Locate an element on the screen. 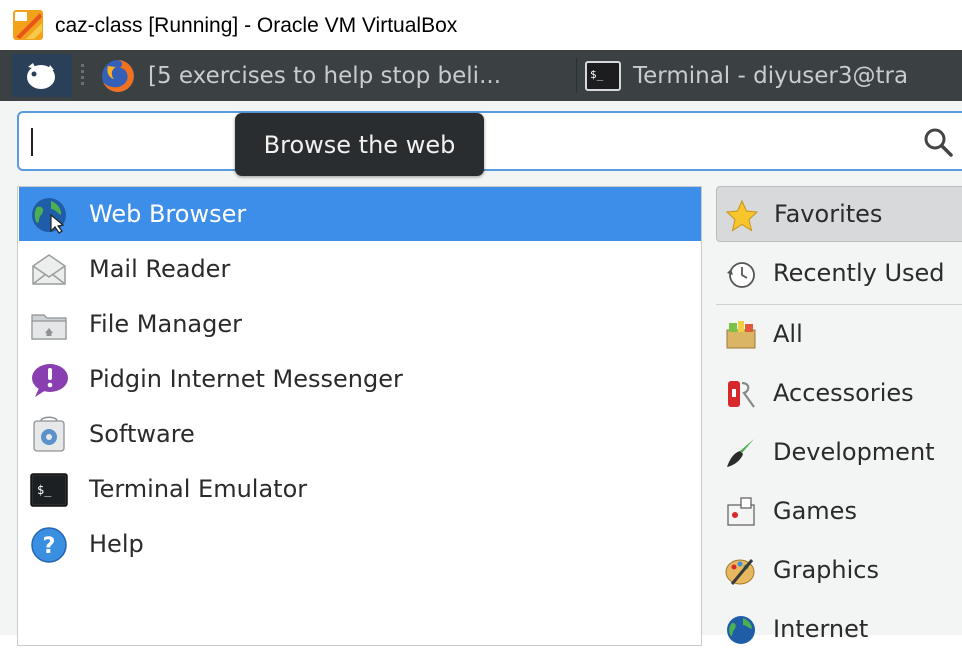 This screenshot has height=657, width=962. category-label: All is located at coordinates (788, 334).